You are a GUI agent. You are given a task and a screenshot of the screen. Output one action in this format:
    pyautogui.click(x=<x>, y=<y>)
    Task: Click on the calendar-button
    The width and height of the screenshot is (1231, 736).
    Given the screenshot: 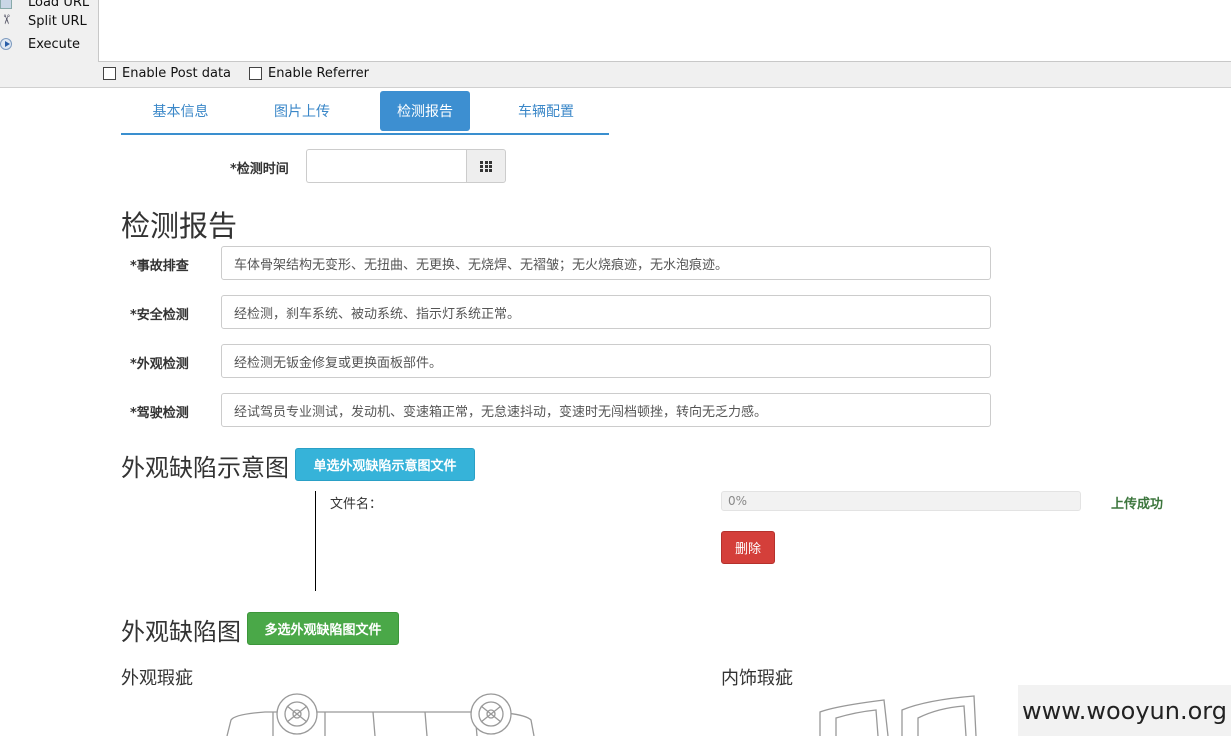 What is the action you would take?
    pyautogui.click(x=486, y=166)
    